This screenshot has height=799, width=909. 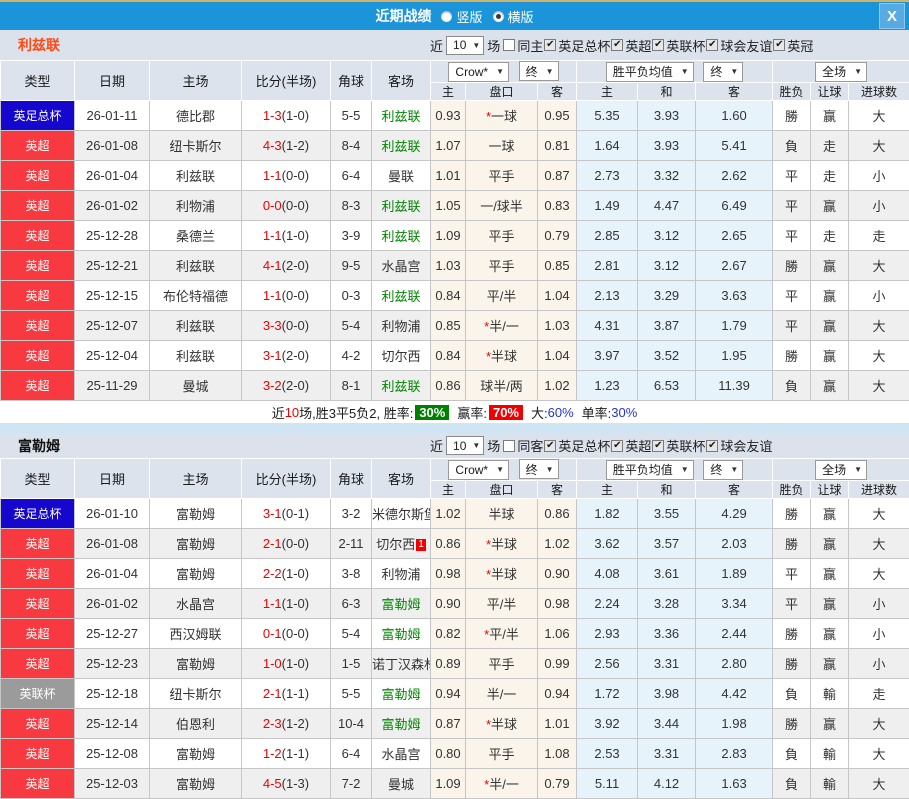 I want to click on score-fulltime: 1-3, so click(x=272, y=115).